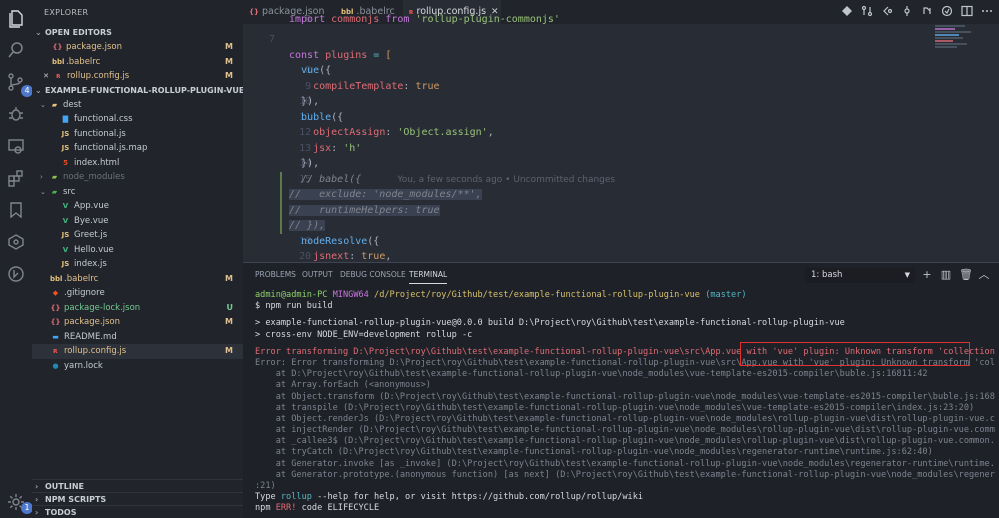 This screenshot has height=518, width=999. Describe the element at coordinates (330, 156) in the screenshot. I see `code-line: 14 jsx: 'h'` at that location.